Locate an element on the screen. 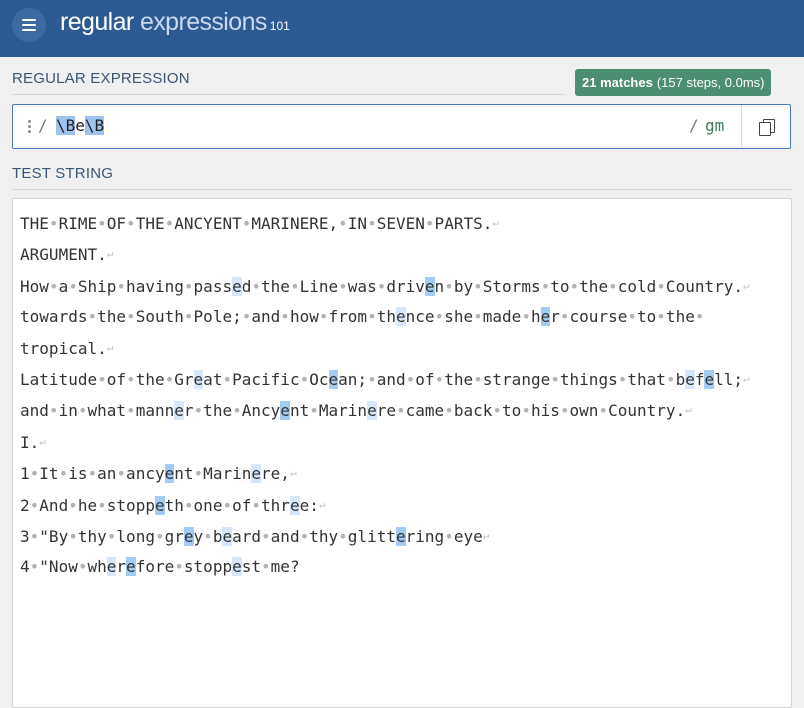  match-info-badge: 21 matches (157 steps, 0.0ms) is located at coordinates (673, 82).